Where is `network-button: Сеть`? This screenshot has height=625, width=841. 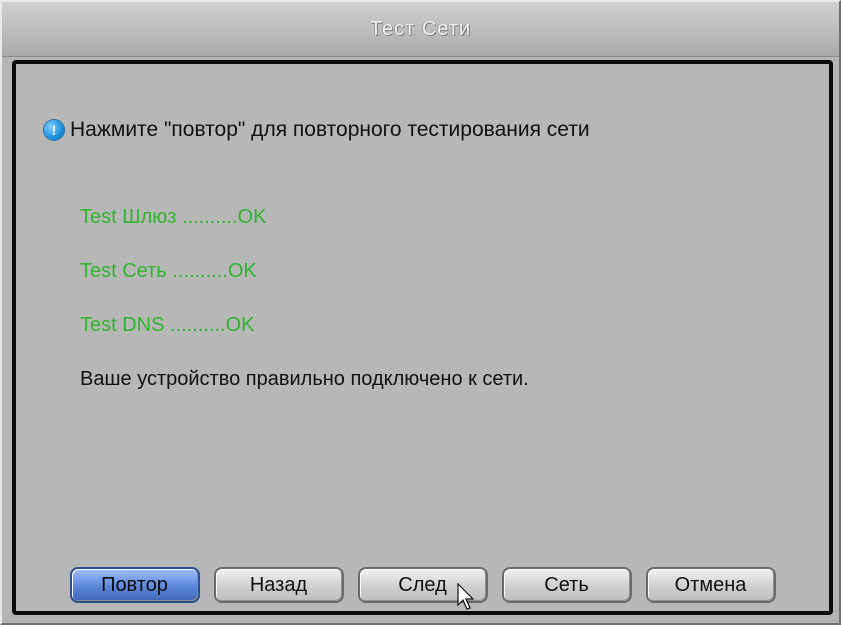
network-button: Сеть is located at coordinates (566, 585).